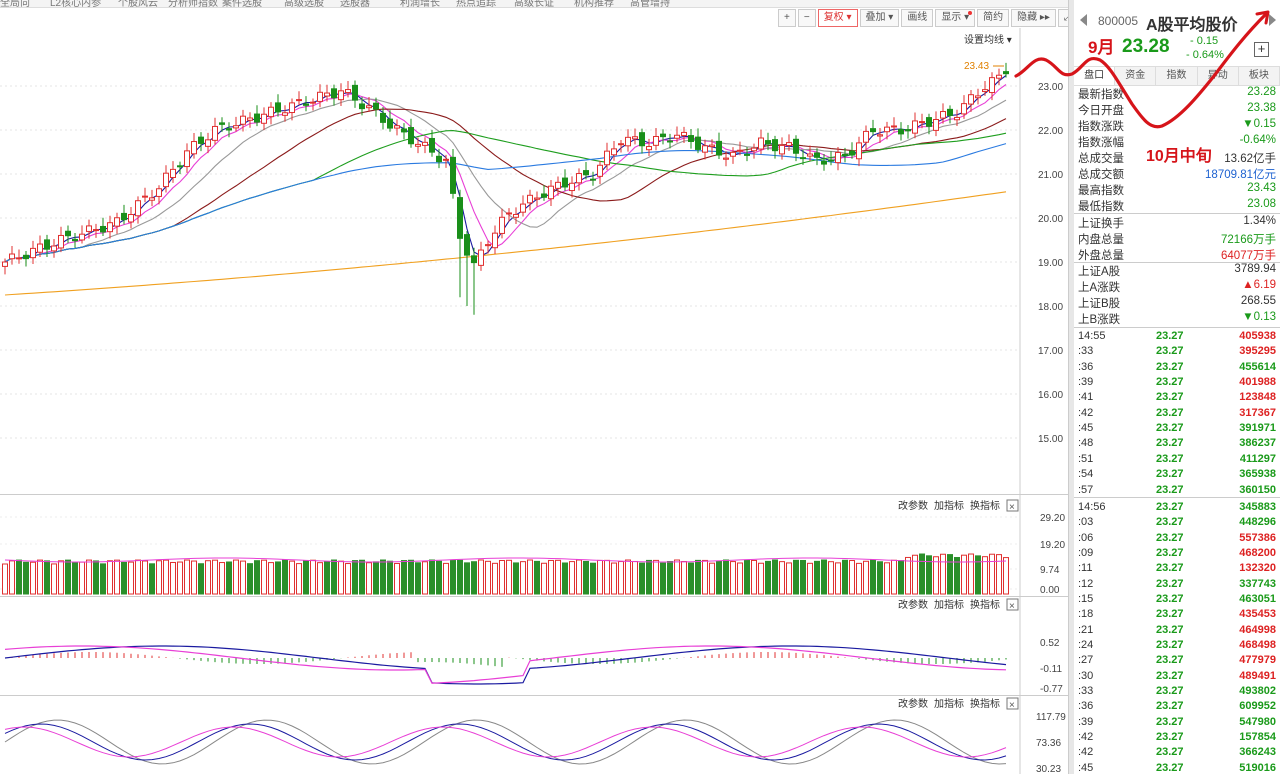 This screenshot has width=1280, height=776. I want to click on price-tick-label: 22.00, so click(1050, 131).